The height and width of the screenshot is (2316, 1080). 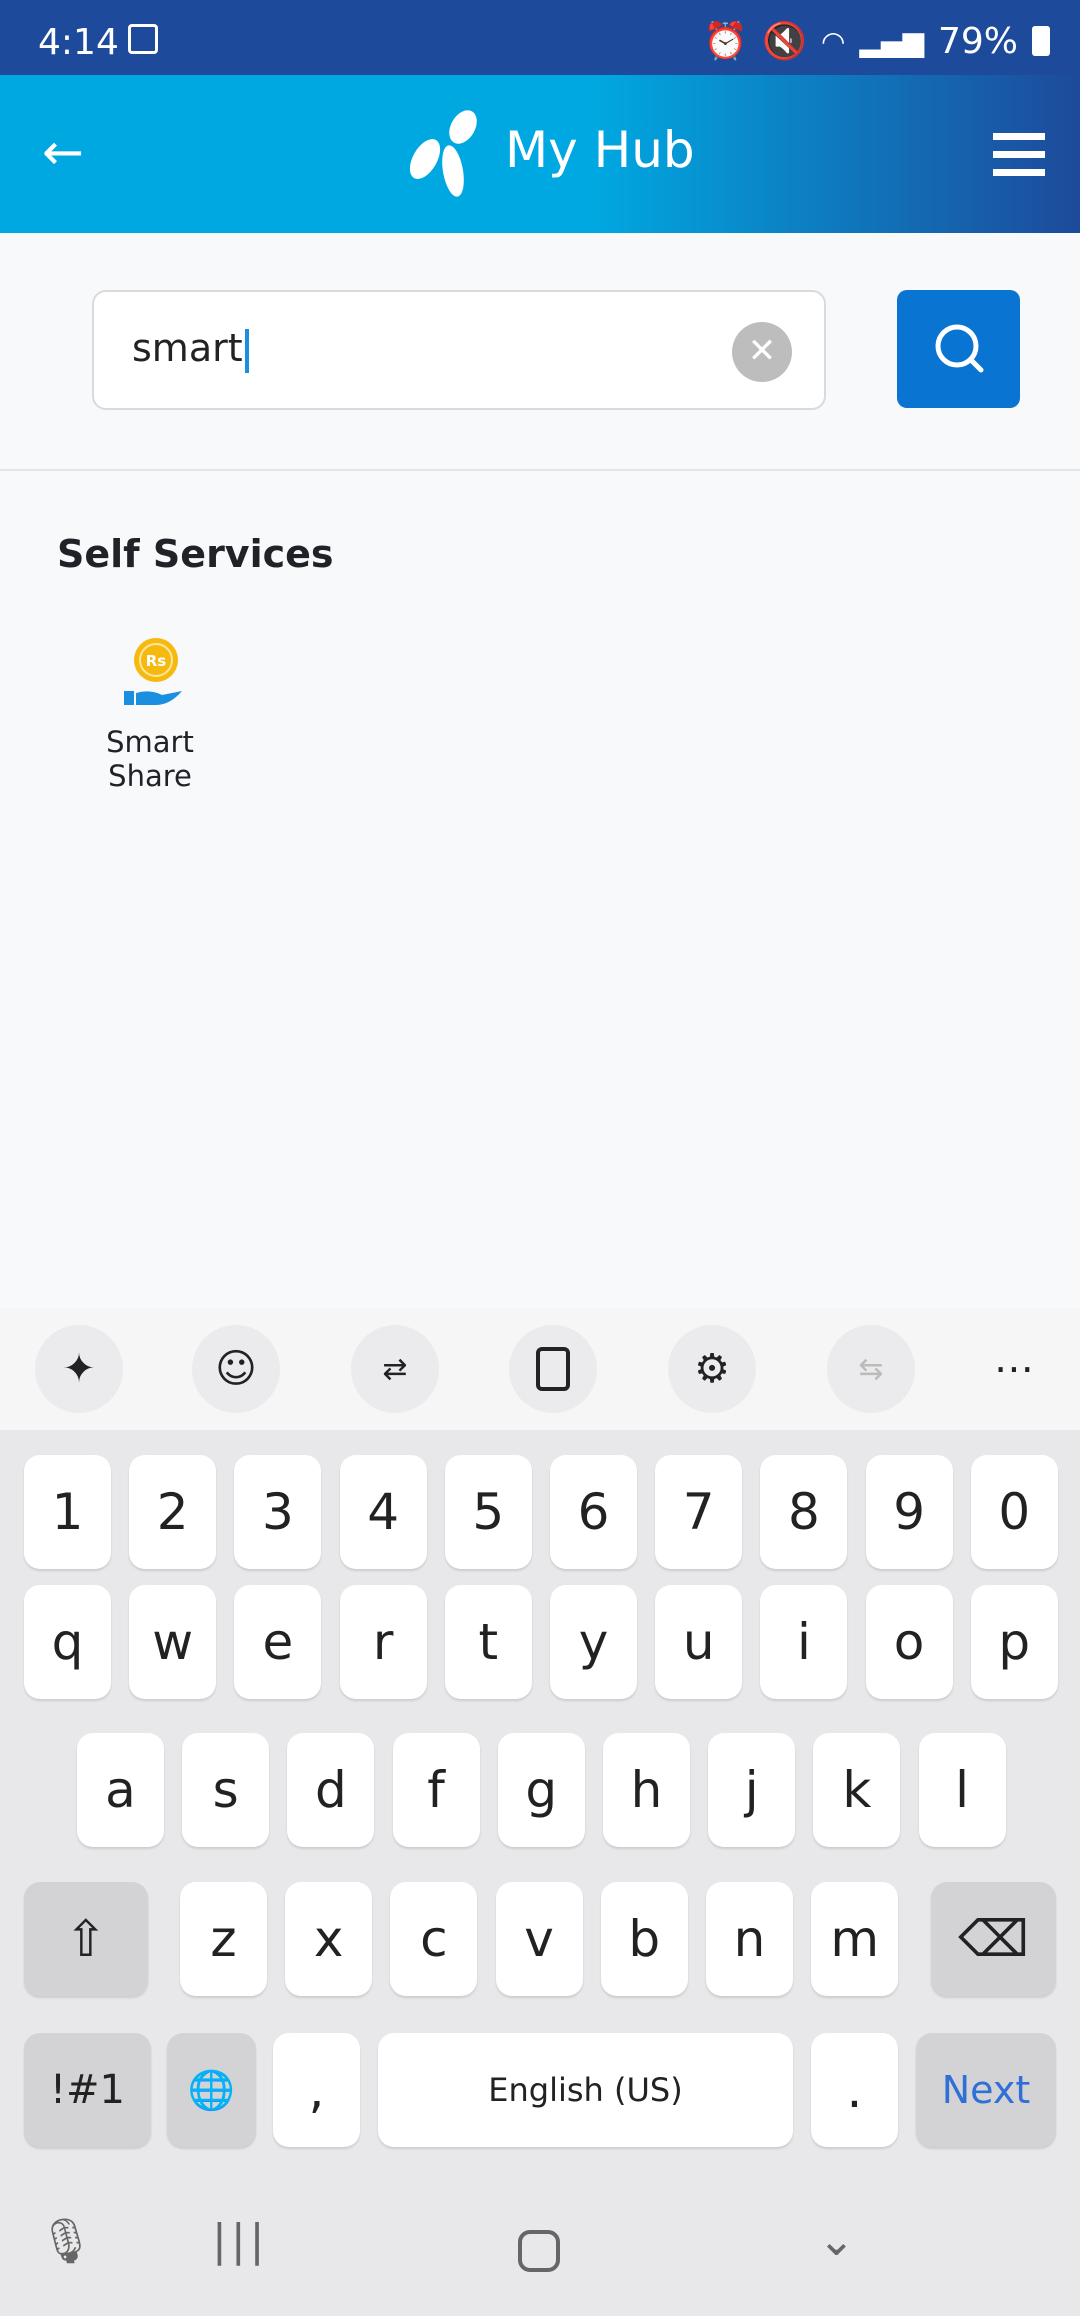 What do you see at coordinates (86, 1939) in the screenshot?
I see `shift-key: ⇧` at bounding box center [86, 1939].